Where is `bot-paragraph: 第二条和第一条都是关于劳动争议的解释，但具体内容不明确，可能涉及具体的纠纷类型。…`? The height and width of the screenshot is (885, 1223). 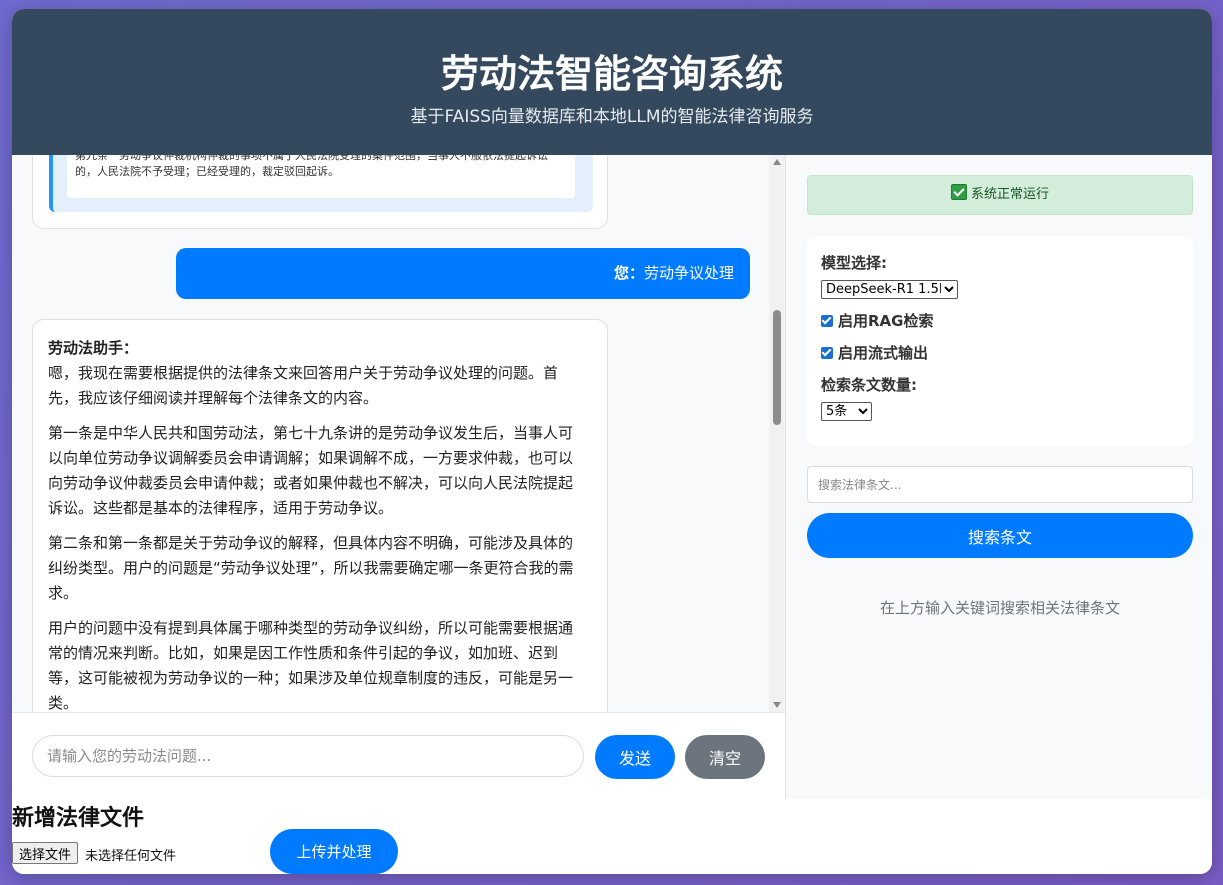
bot-paragraph: 第二条和第一条都是关于劳动争议的解释，但具体内容不明确，可能涉及具体的纠纷类型。… is located at coordinates (311, 568).